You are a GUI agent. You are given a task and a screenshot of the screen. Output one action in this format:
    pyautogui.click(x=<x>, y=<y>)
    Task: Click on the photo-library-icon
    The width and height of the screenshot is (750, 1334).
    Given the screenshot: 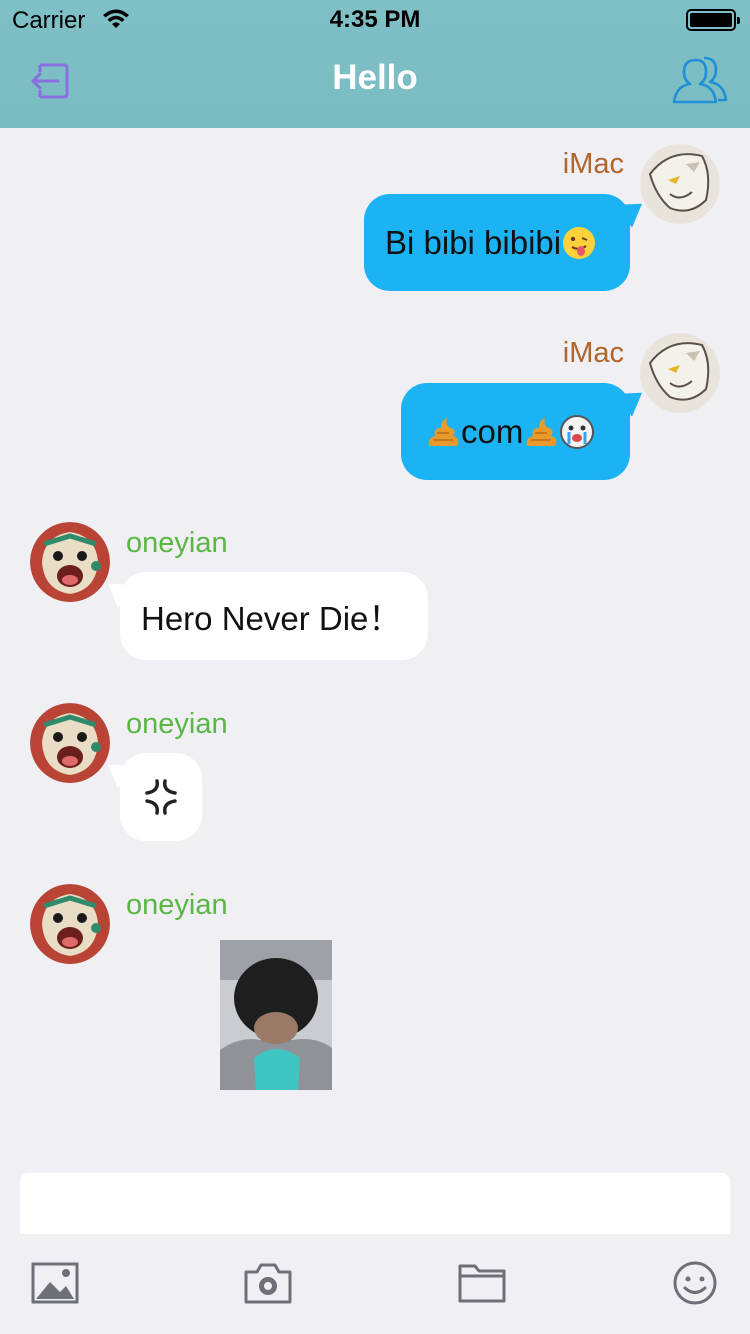 What is the action you would take?
    pyautogui.click(x=55, y=1283)
    